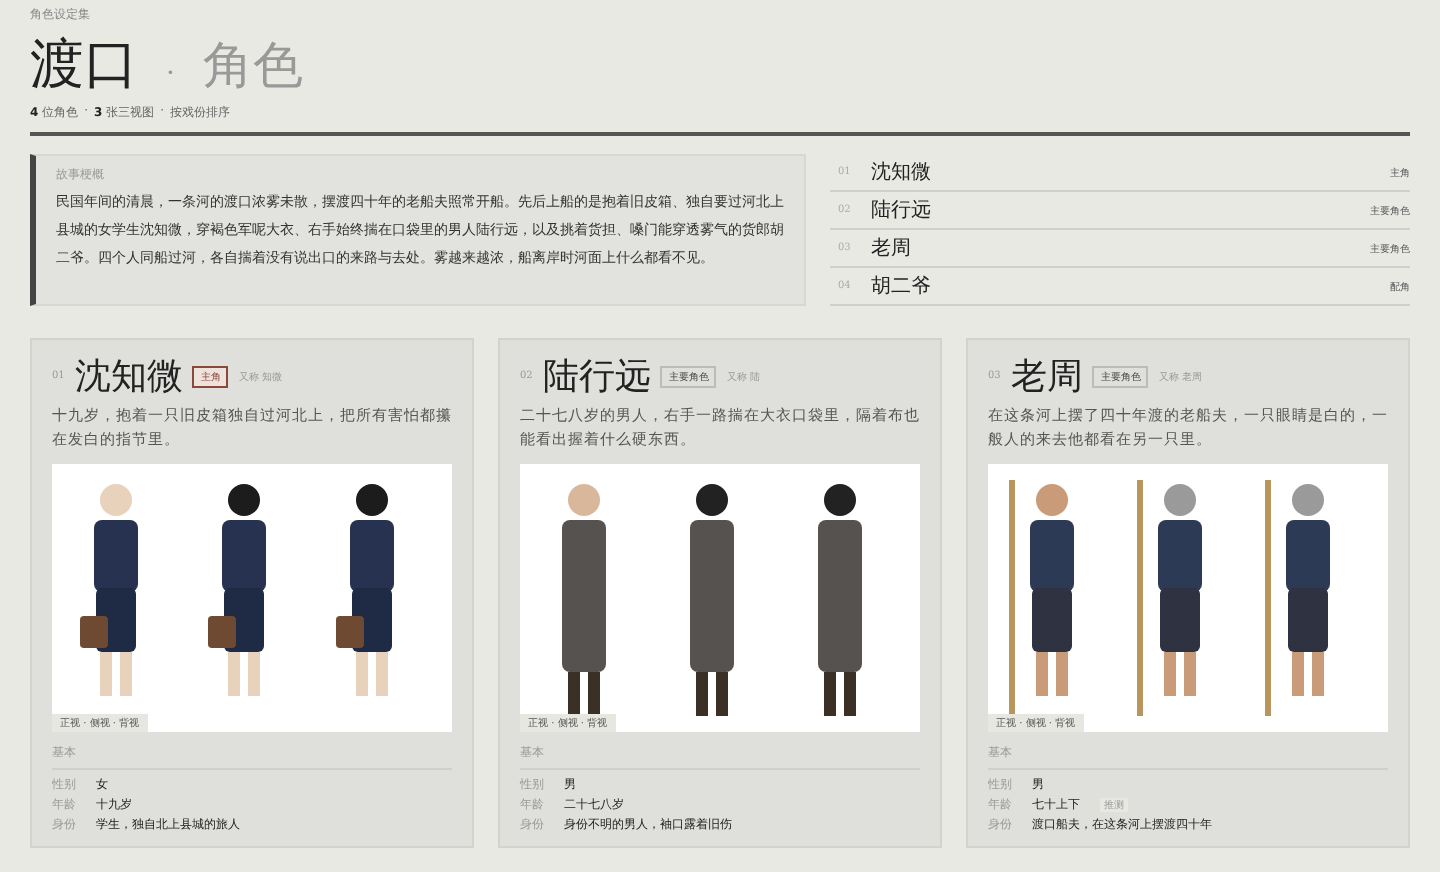 The height and width of the screenshot is (872, 1440). I want to click on character-name: 陆行远, so click(596, 377).